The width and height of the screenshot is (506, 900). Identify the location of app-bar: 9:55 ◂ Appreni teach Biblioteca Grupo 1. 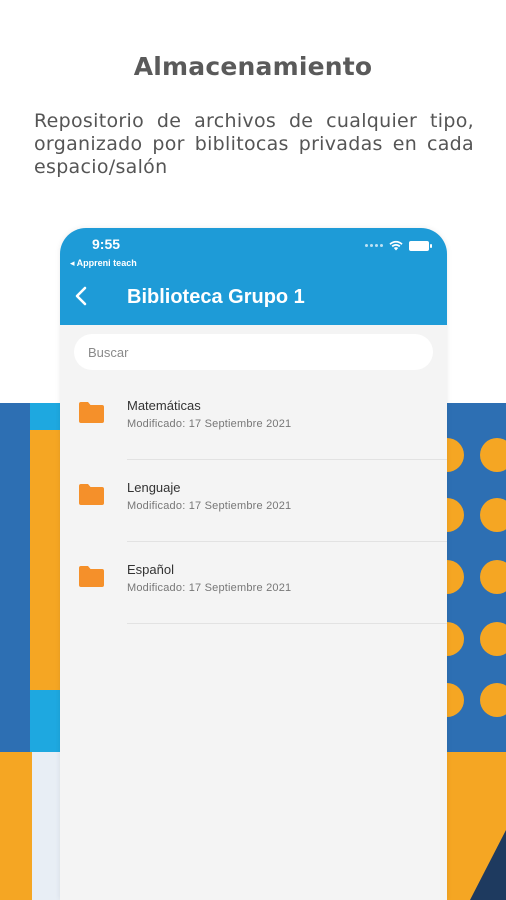
(253, 276).